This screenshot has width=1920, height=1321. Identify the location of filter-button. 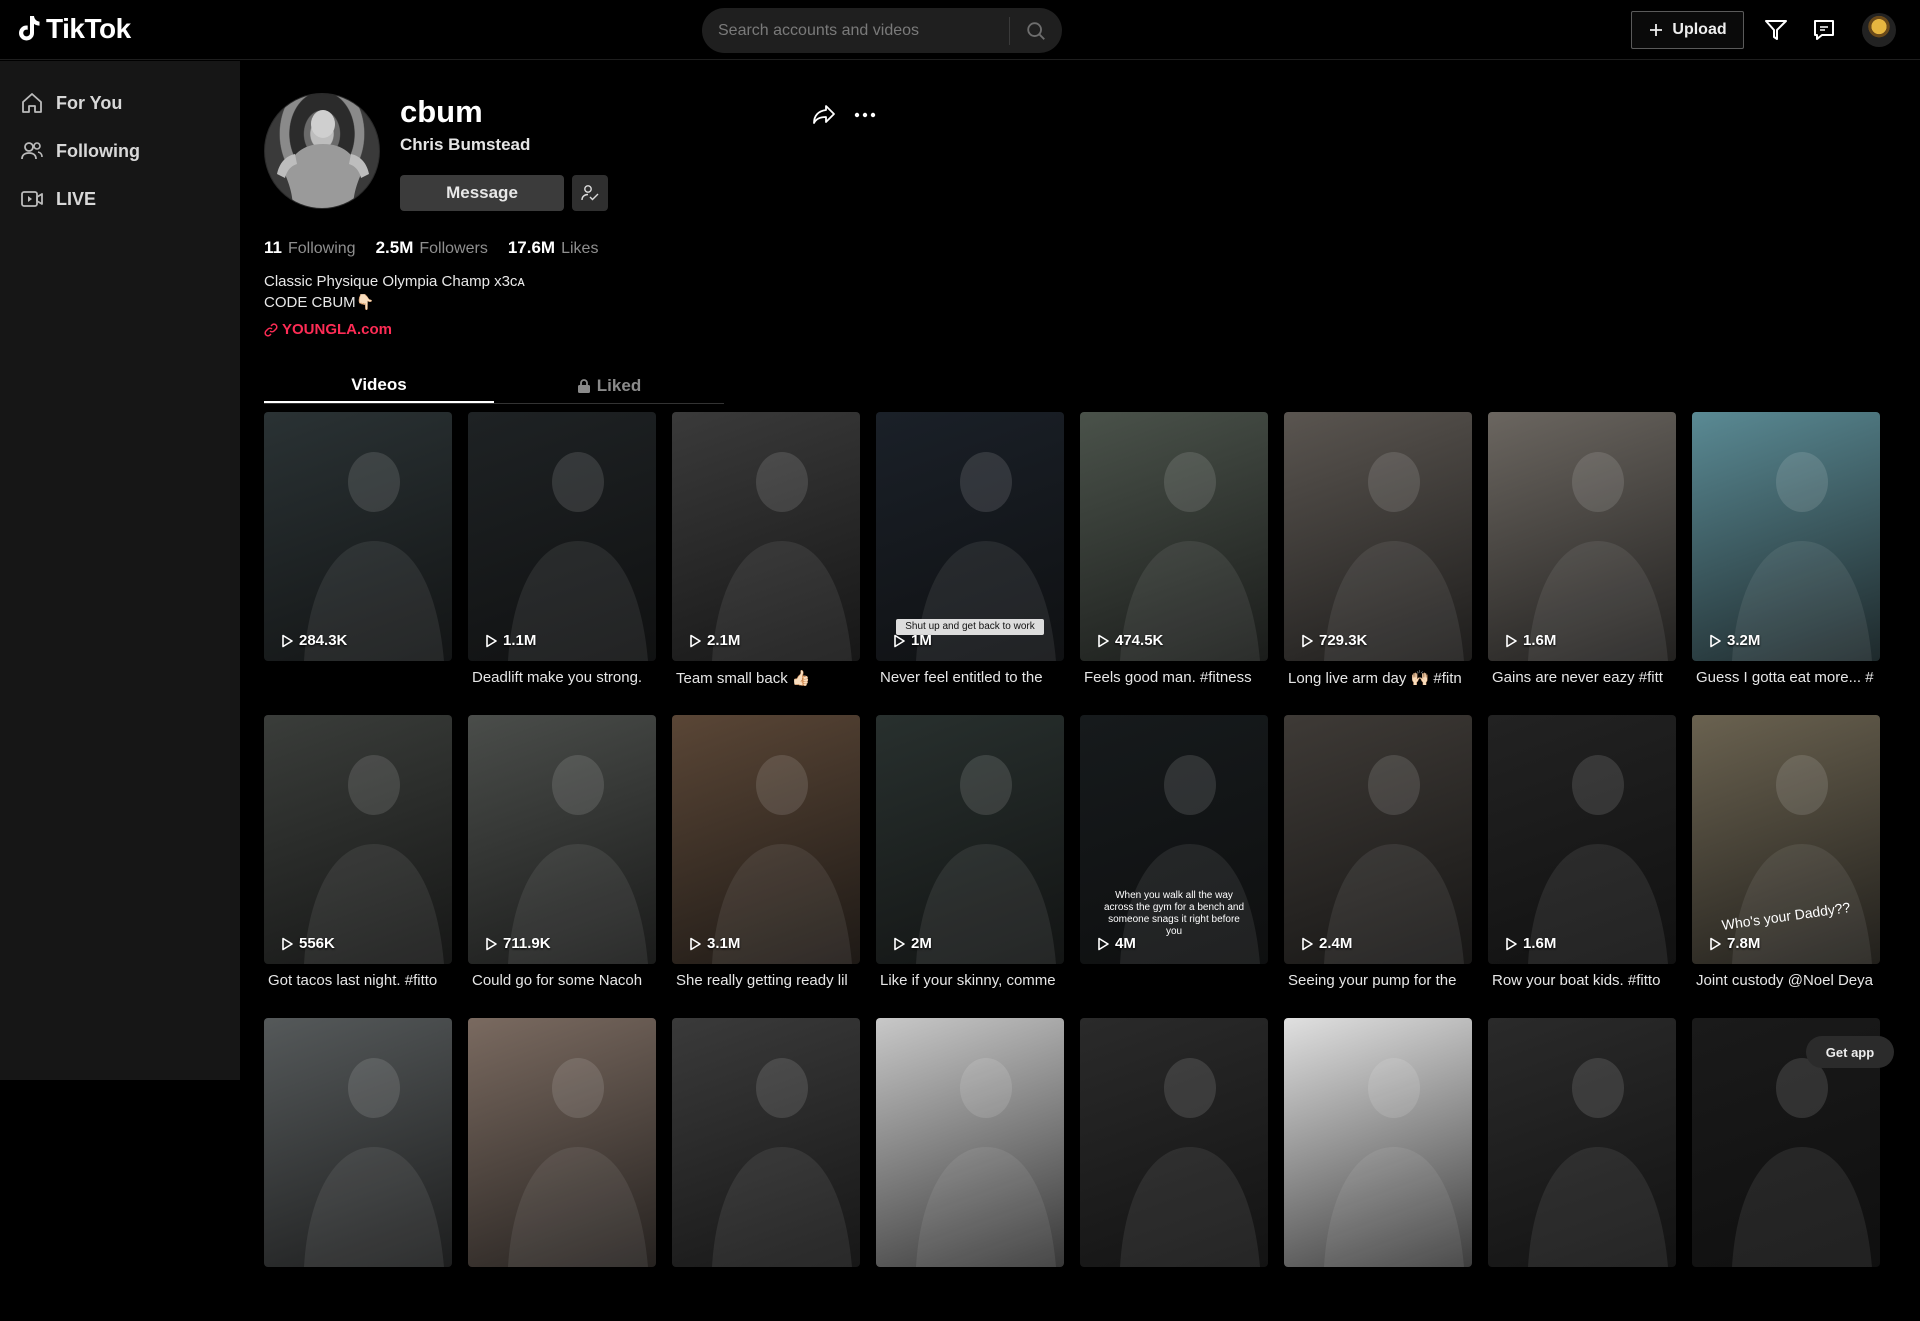
(1776, 30).